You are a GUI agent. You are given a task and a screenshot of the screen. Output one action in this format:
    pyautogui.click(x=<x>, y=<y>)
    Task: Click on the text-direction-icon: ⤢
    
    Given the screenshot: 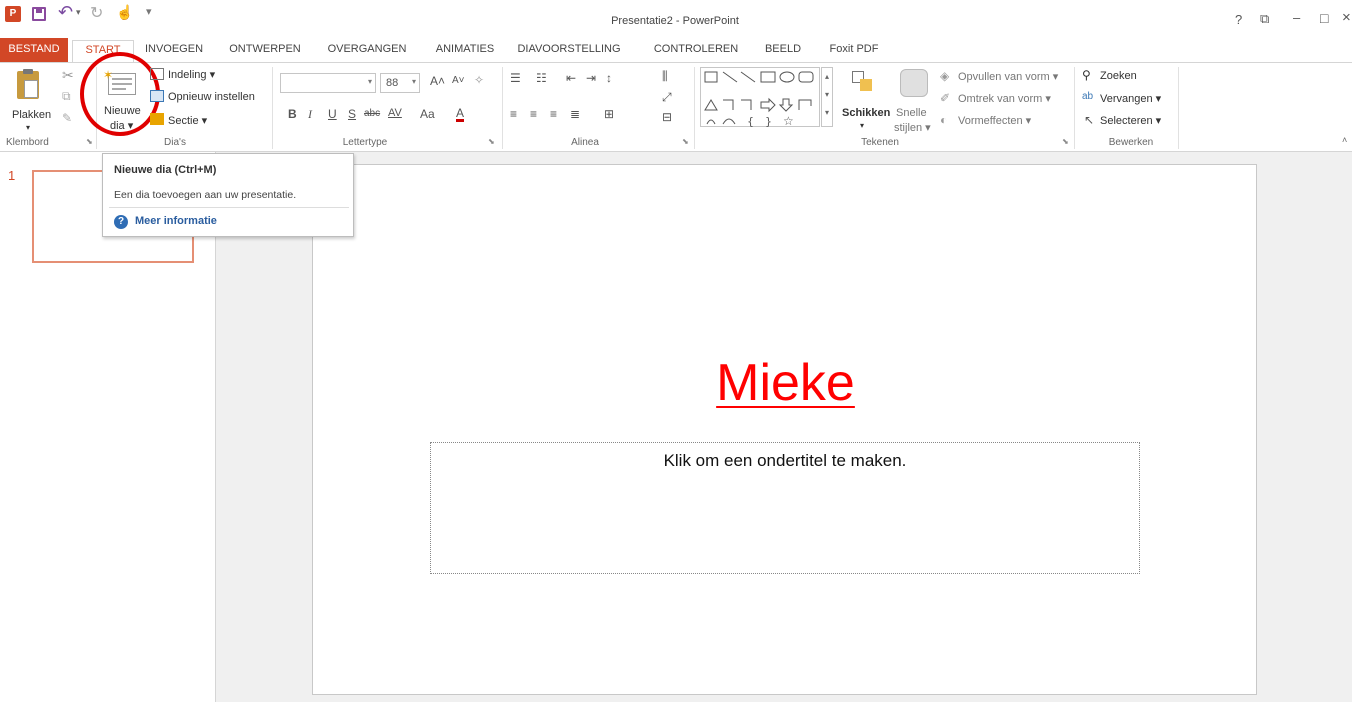 What is the action you would take?
    pyautogui.click(x=667, y=97)
    